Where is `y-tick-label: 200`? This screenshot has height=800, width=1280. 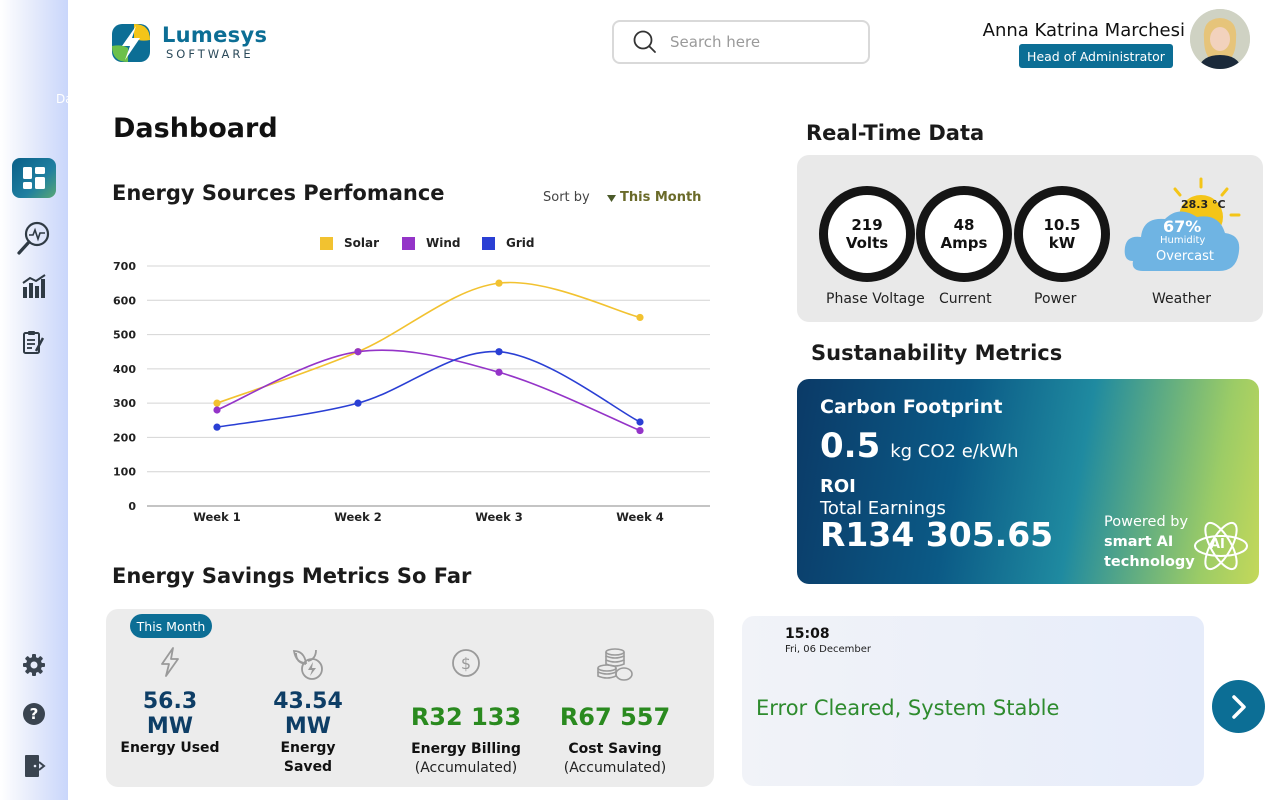 y-tick-label: 200 is located at coordinates (124, 437).